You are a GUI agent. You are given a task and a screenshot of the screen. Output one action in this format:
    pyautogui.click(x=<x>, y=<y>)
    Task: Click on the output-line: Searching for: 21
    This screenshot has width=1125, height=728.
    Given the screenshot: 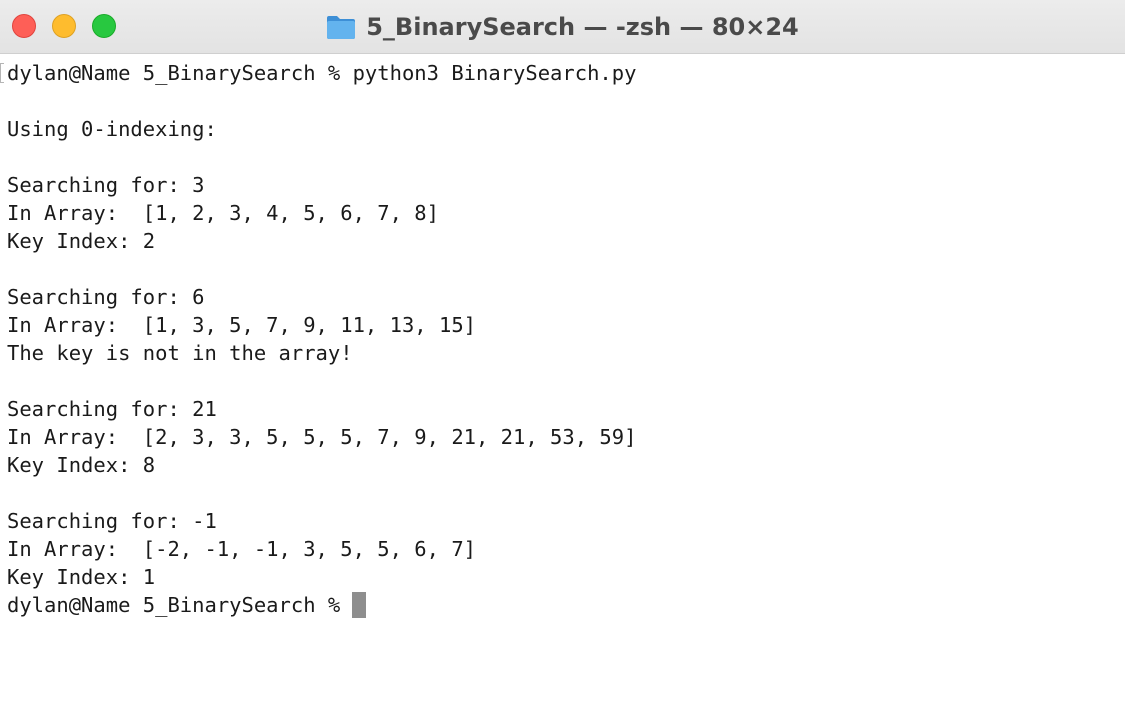 What is the action you would take?
    pyautogui.click(x=112, y=409)
    